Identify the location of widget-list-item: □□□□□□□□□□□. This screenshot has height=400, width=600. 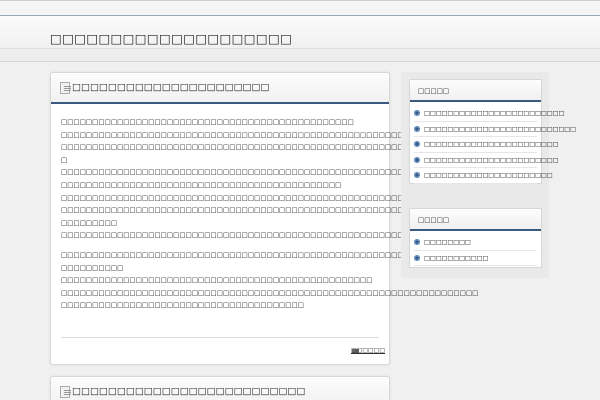
(475, 258).